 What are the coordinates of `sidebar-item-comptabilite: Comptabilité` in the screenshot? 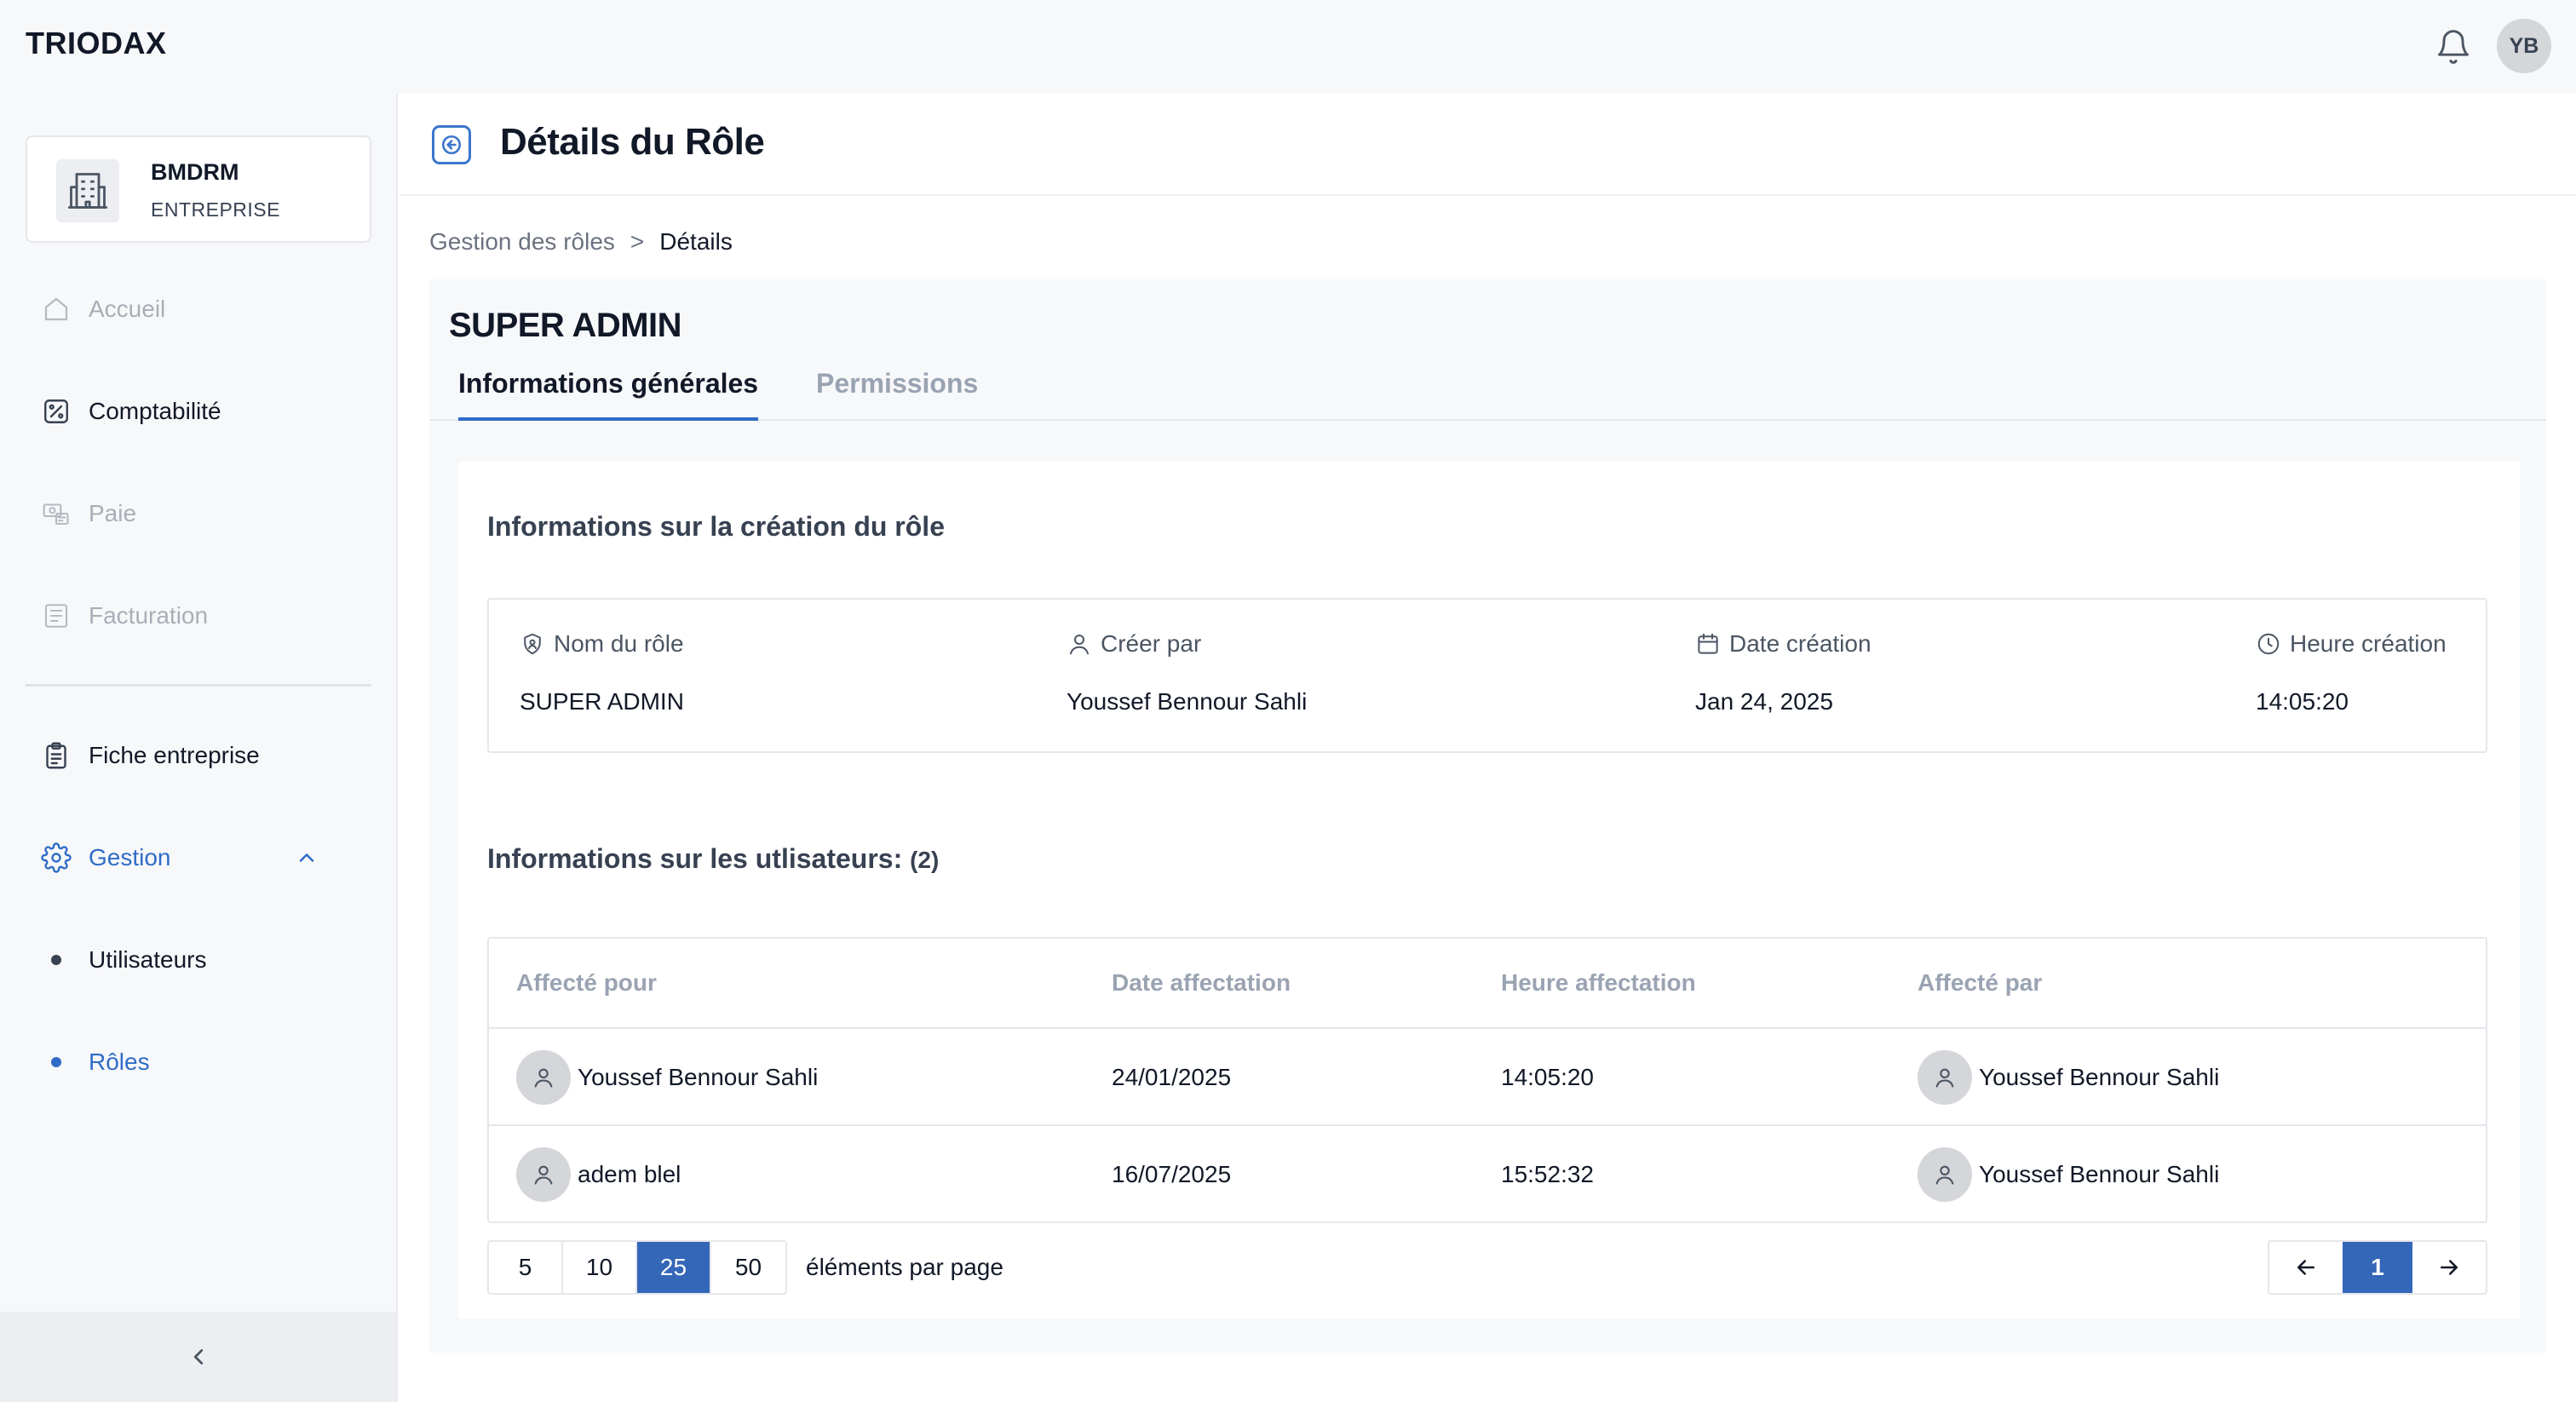 It's located at (203, 411).